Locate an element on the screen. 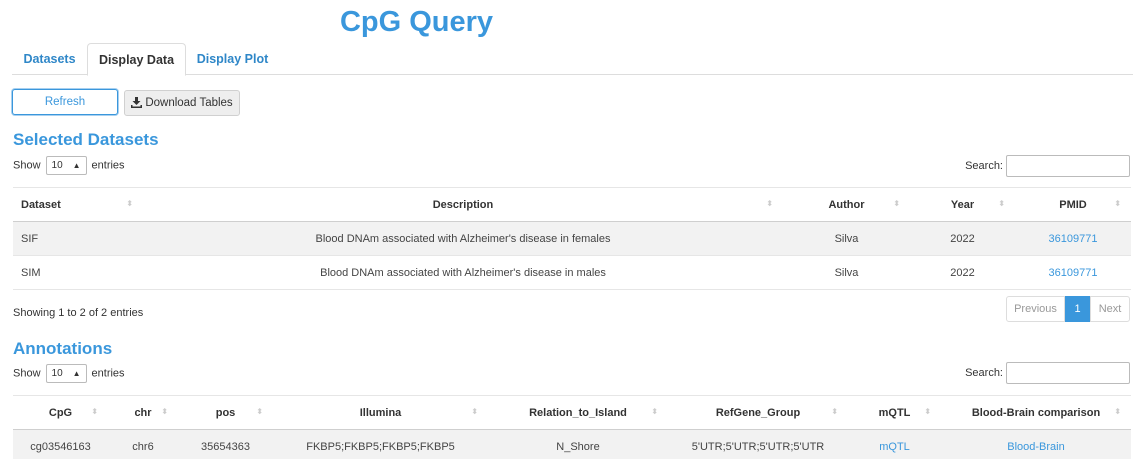 The image size is (1133, 459). col-illumina: Illumina ⬍ is located at coordinates (380, 412).